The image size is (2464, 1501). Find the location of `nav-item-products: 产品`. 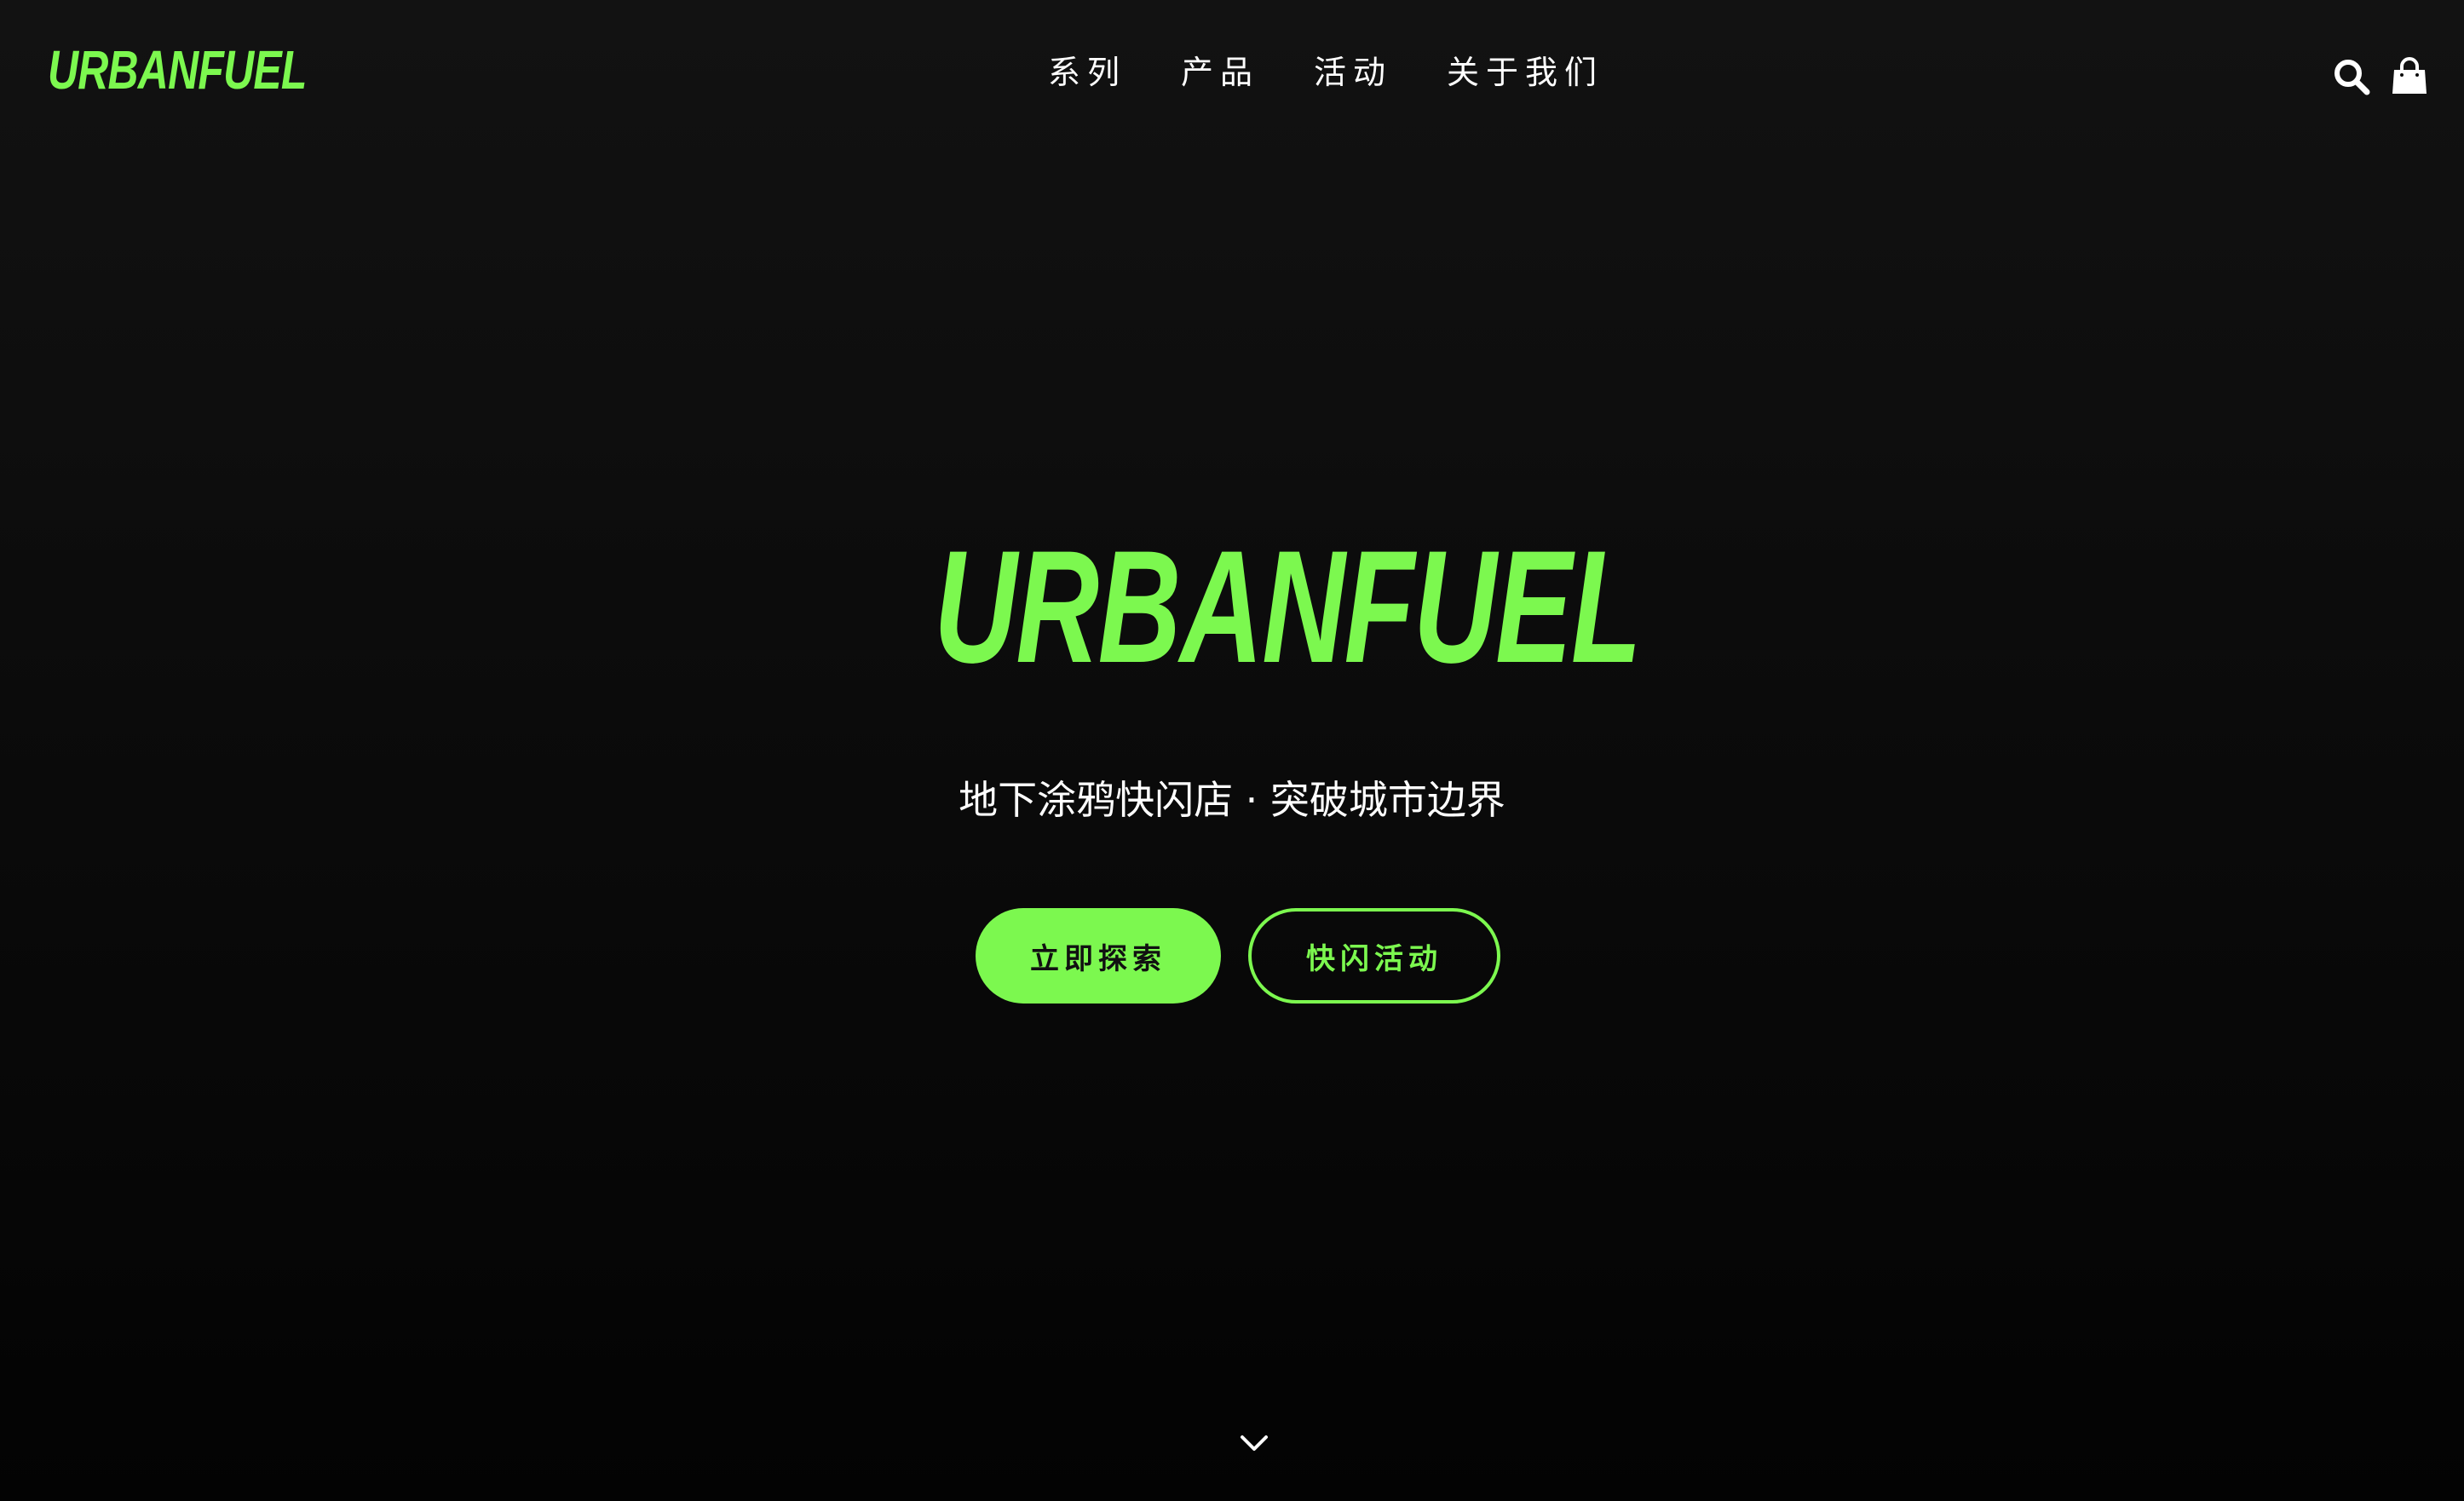

nav-item-products: 产品 is located at coordinates (1220, 72).